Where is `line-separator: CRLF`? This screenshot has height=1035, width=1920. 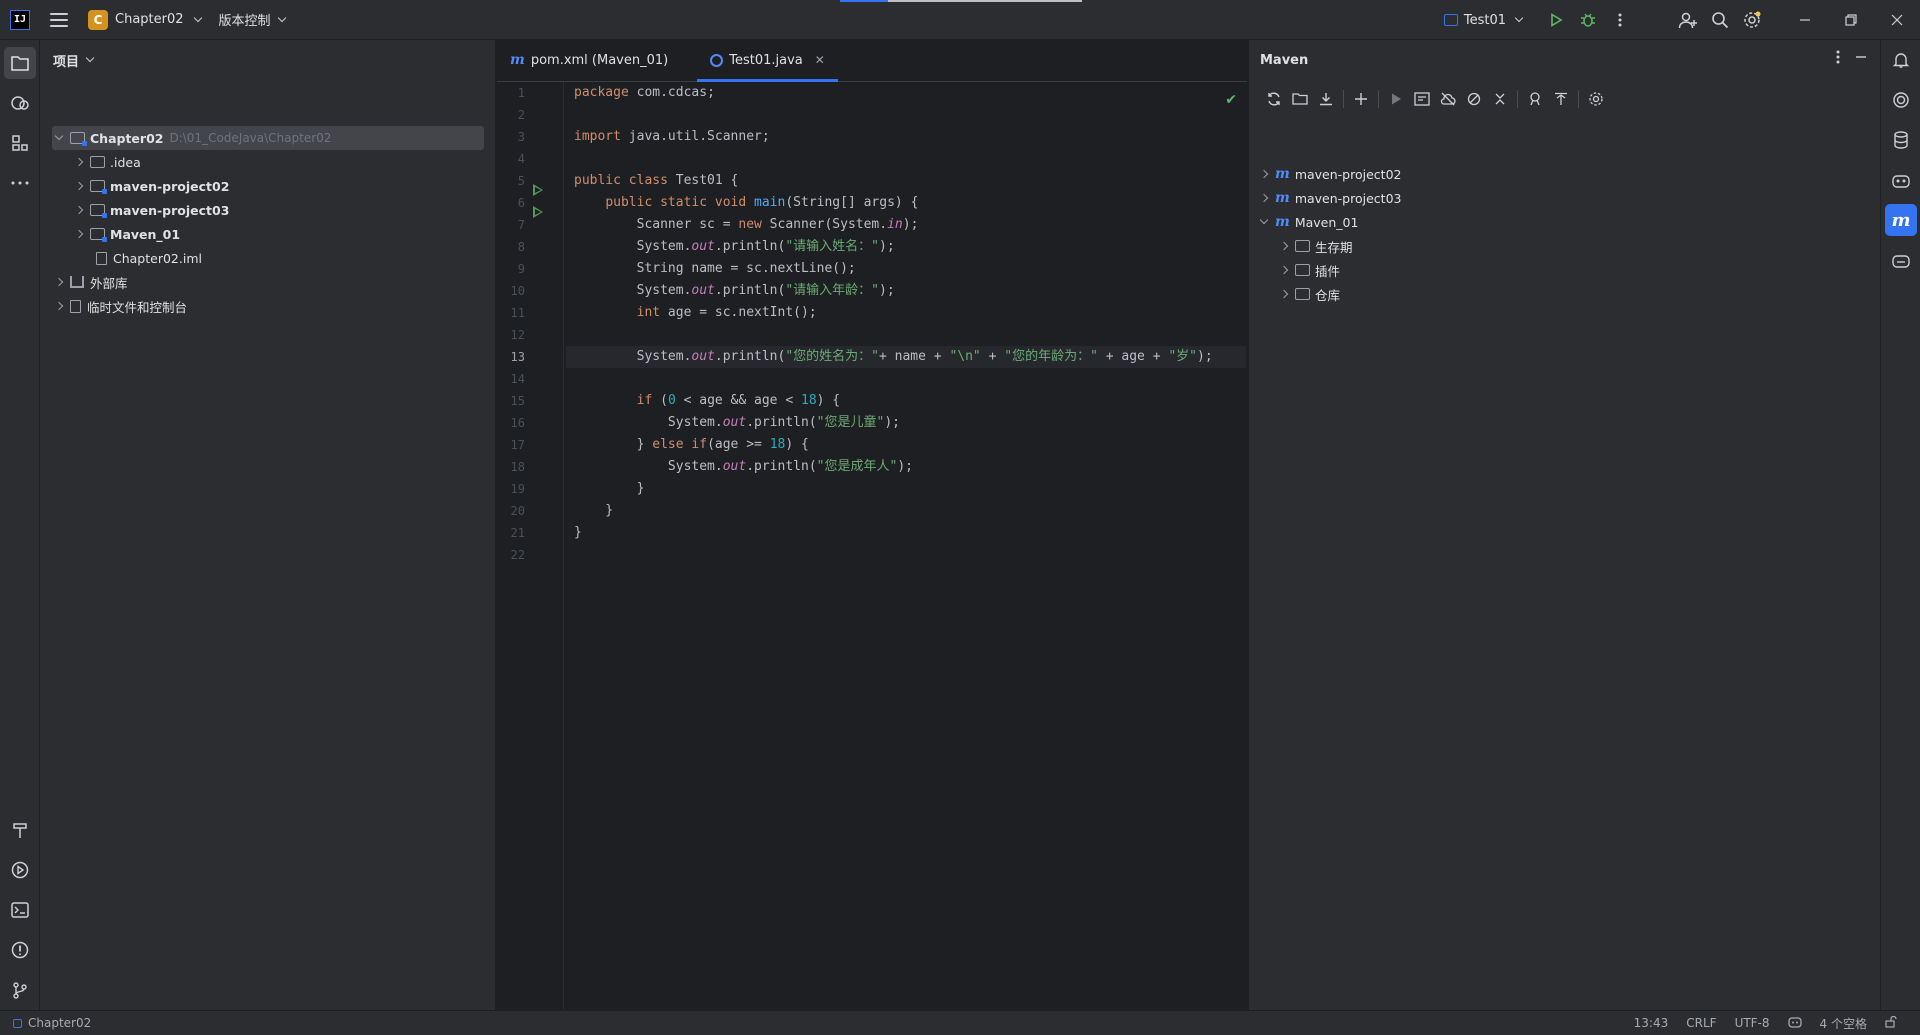
line-separator: CRLF is located at coordinates (1701, 1023).